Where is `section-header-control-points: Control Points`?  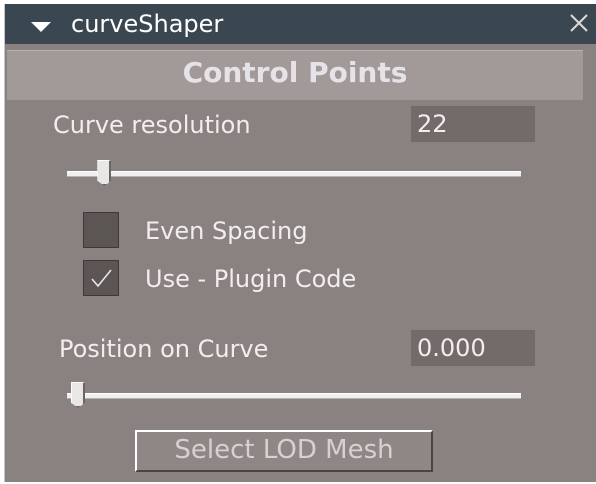
section-header-control-points: Control Points is located at coordinates (295, 75).